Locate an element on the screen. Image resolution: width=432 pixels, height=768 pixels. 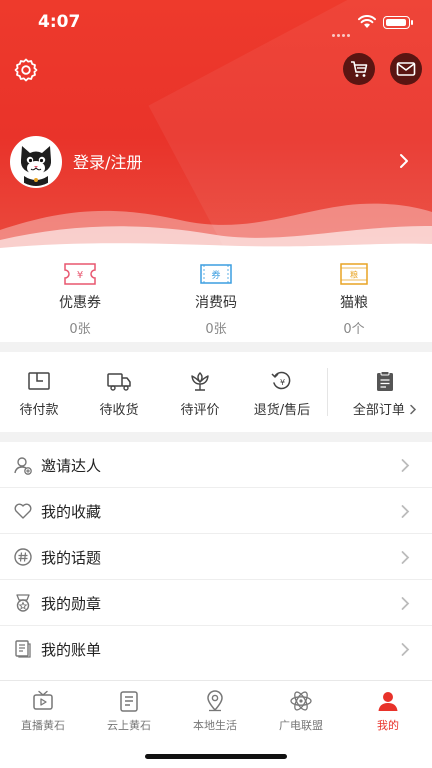
tab-label: 本地生活 is located at coordinates (215, 725).